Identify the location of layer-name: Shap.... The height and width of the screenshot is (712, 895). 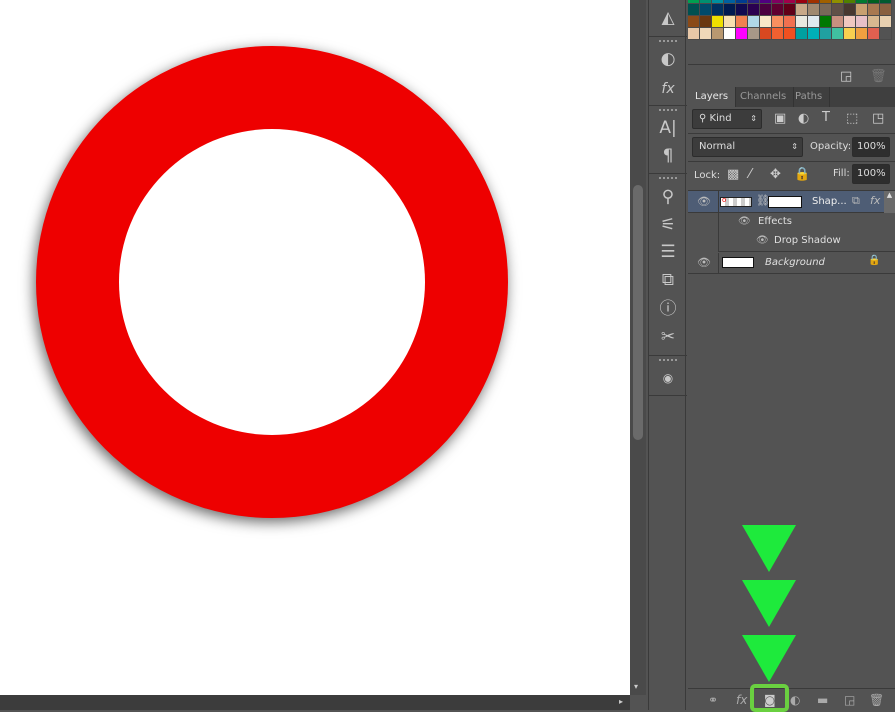
(829, 201).